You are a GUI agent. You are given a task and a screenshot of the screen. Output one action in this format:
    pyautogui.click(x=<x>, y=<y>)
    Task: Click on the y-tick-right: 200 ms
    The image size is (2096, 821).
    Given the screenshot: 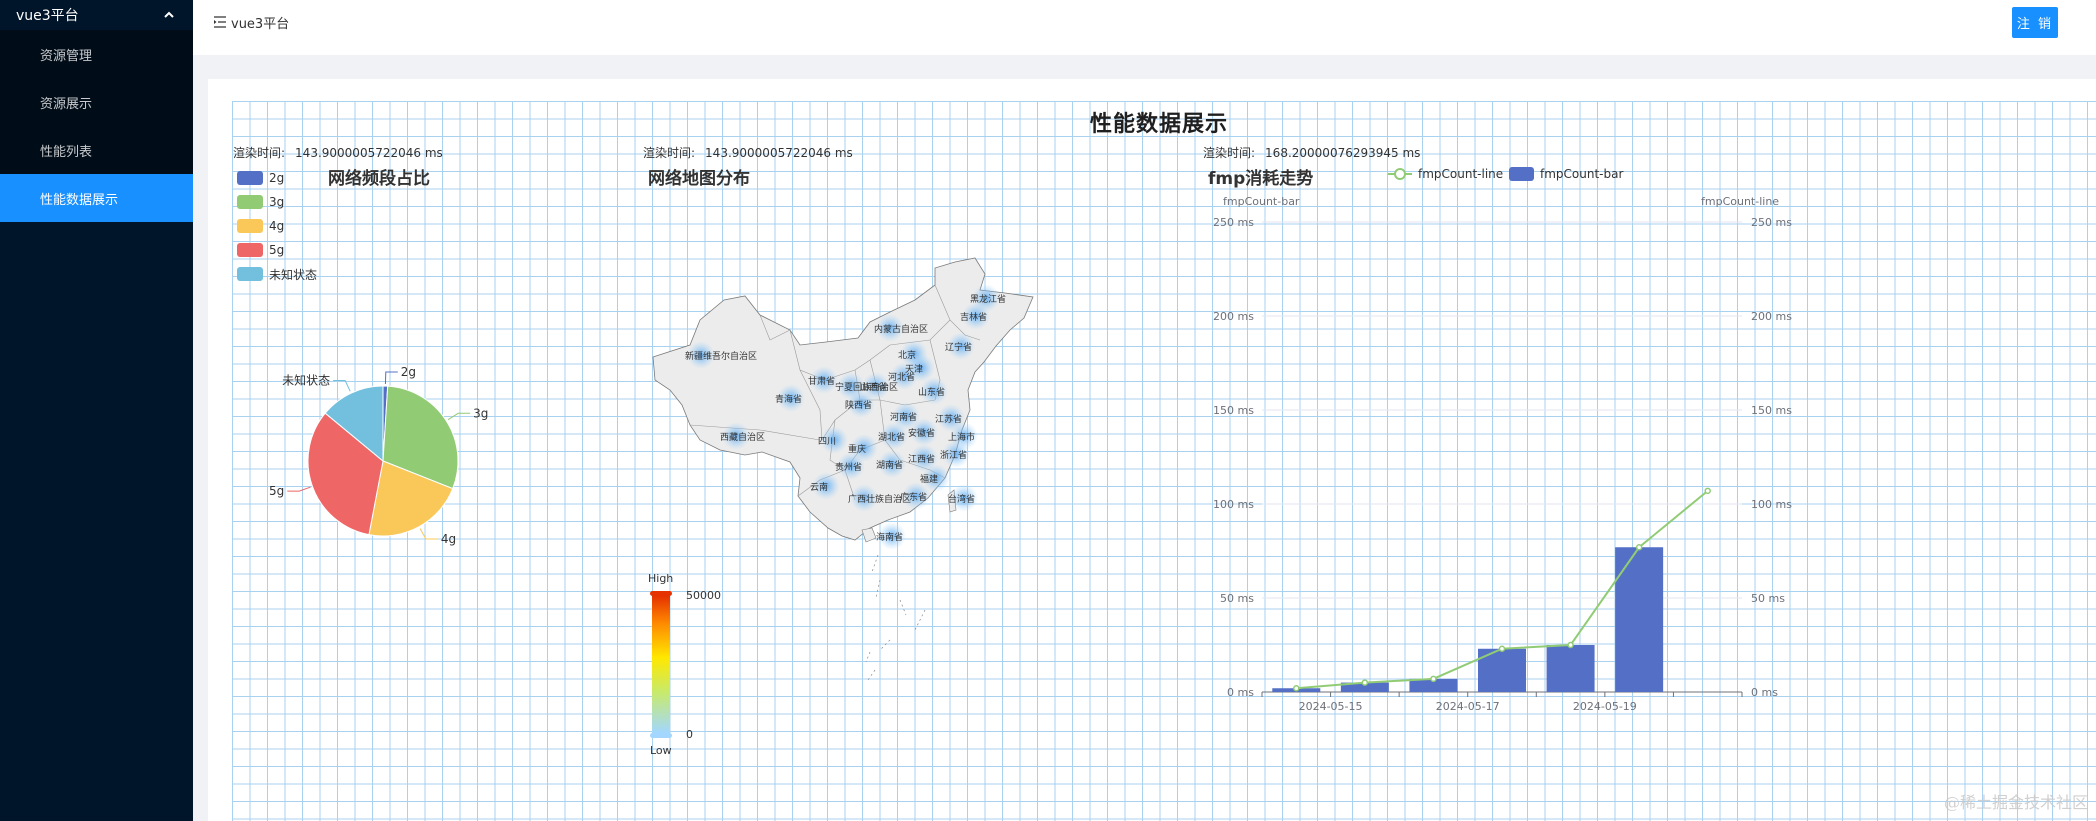 What is the action you would take?
    pyautogui.click(x=1771, y=316)
    